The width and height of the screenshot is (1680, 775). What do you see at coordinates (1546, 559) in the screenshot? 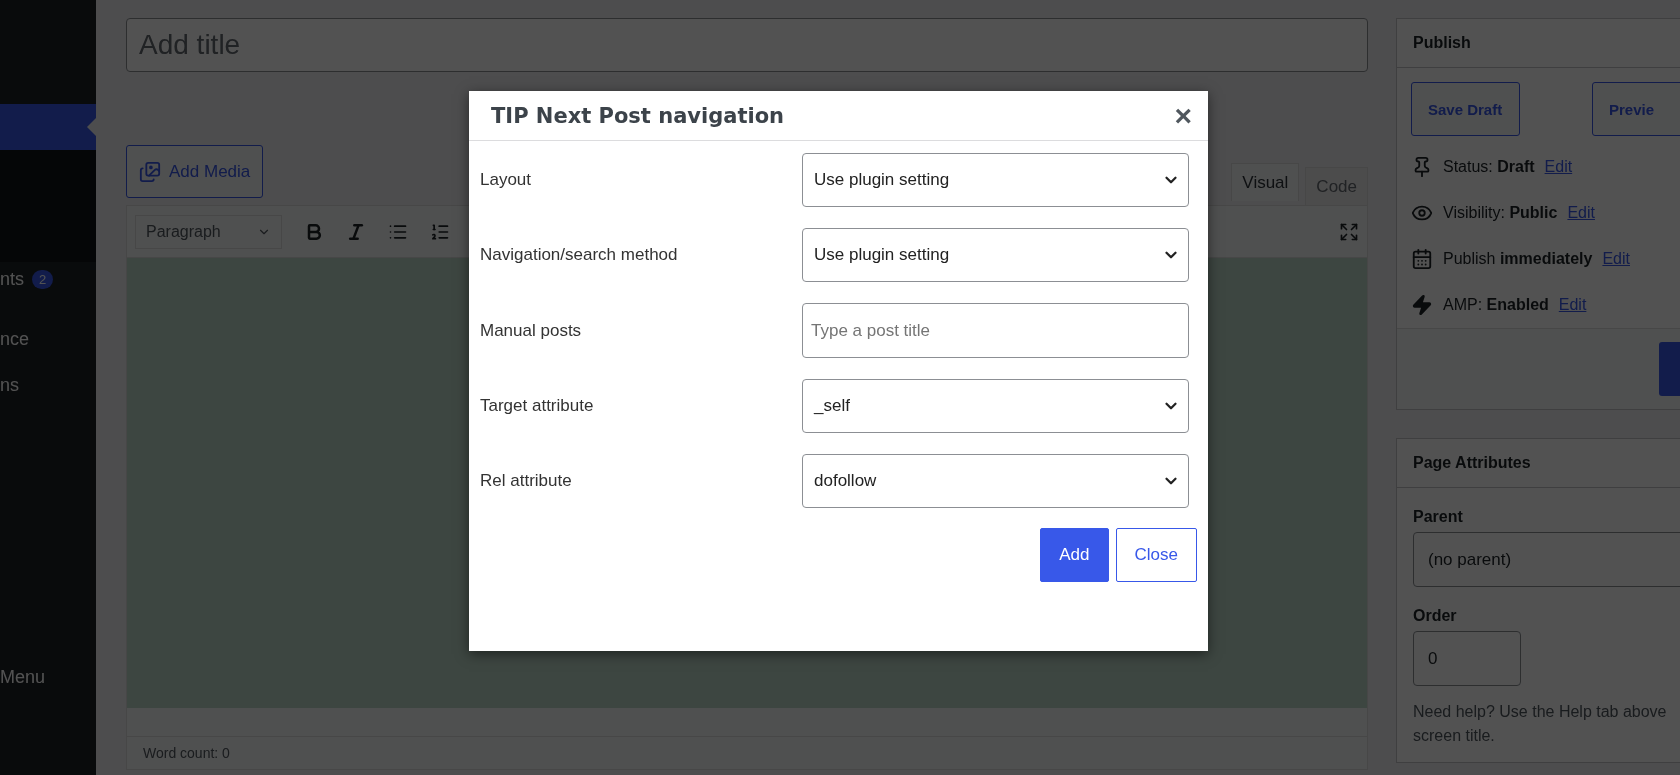
I see `parent-select: (no parent)` at bounding box center [1546, 559].